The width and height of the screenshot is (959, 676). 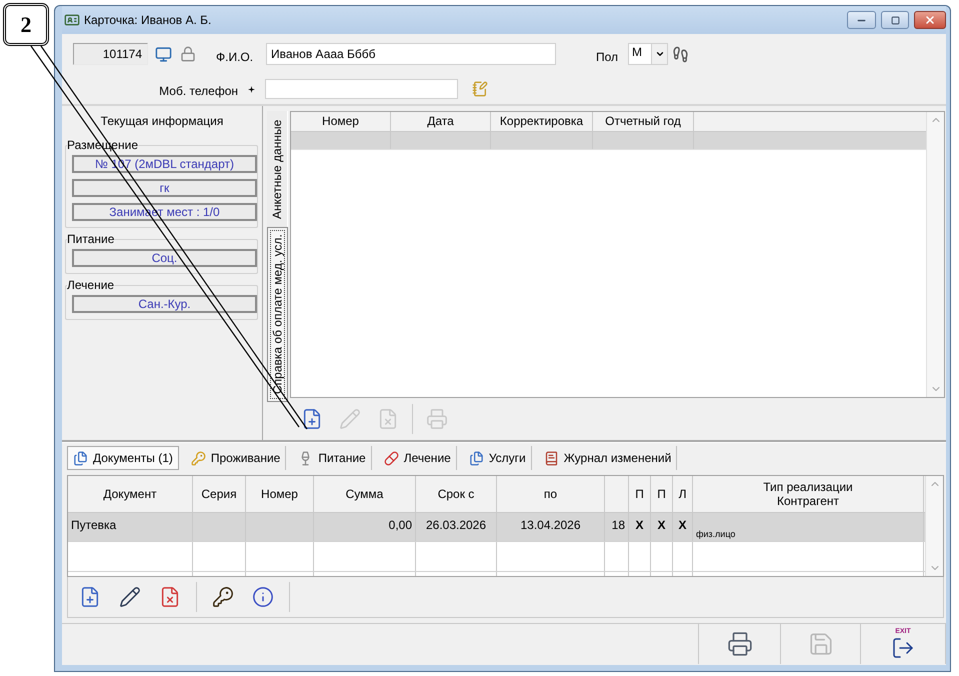 What do you see at coordinates (235, 57) in the screenshot?
I see `name-label: Ф.И.О.` at bounding box center [235, 57].